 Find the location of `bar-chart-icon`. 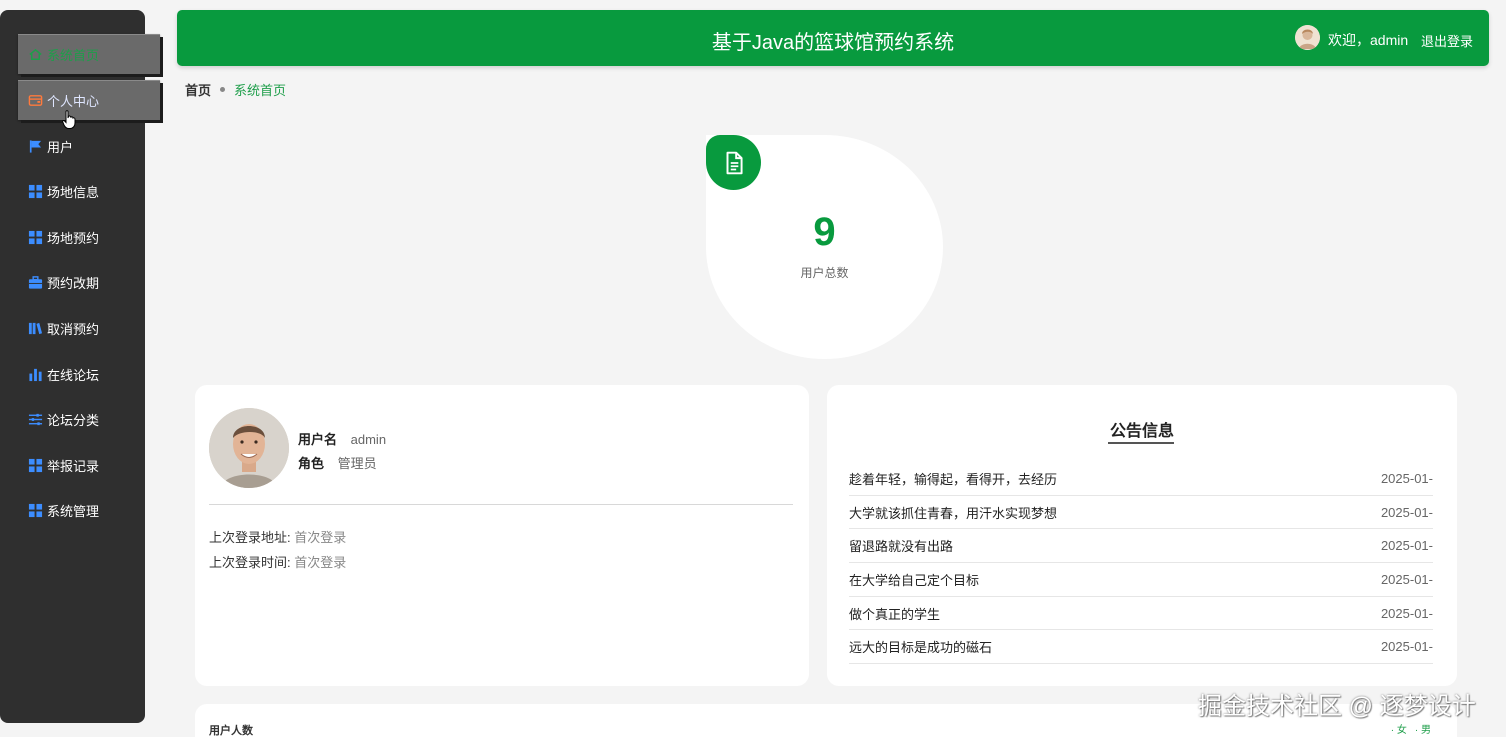

bar-chart-icon is located at coordinates (35, 374).